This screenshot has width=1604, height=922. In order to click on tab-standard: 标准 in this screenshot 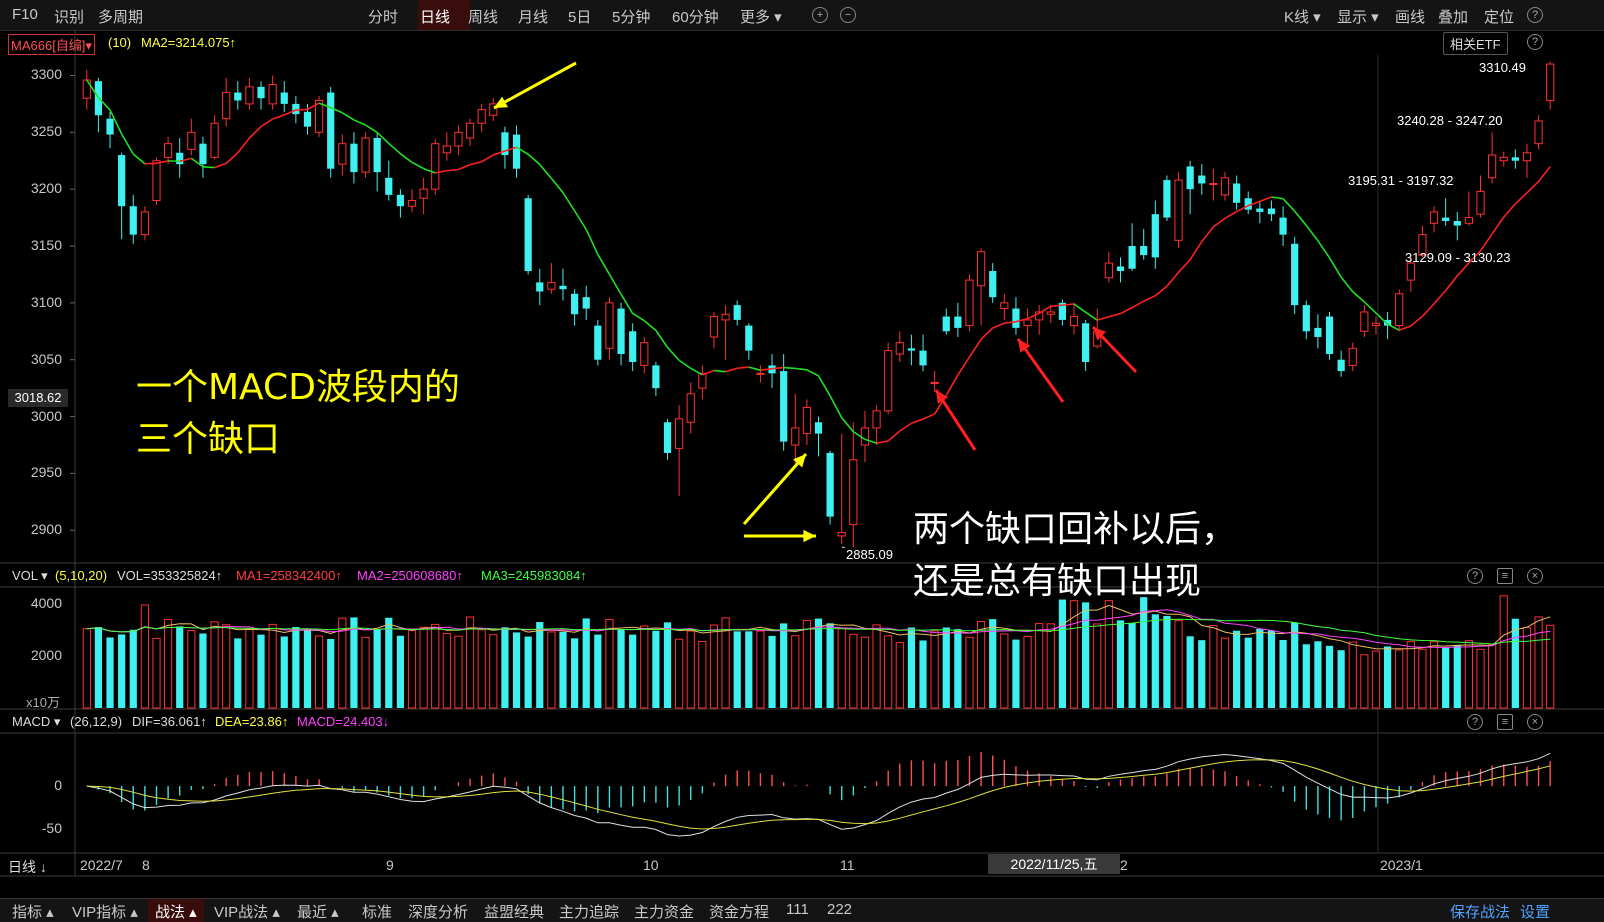, I will do `click(377, 911)`.